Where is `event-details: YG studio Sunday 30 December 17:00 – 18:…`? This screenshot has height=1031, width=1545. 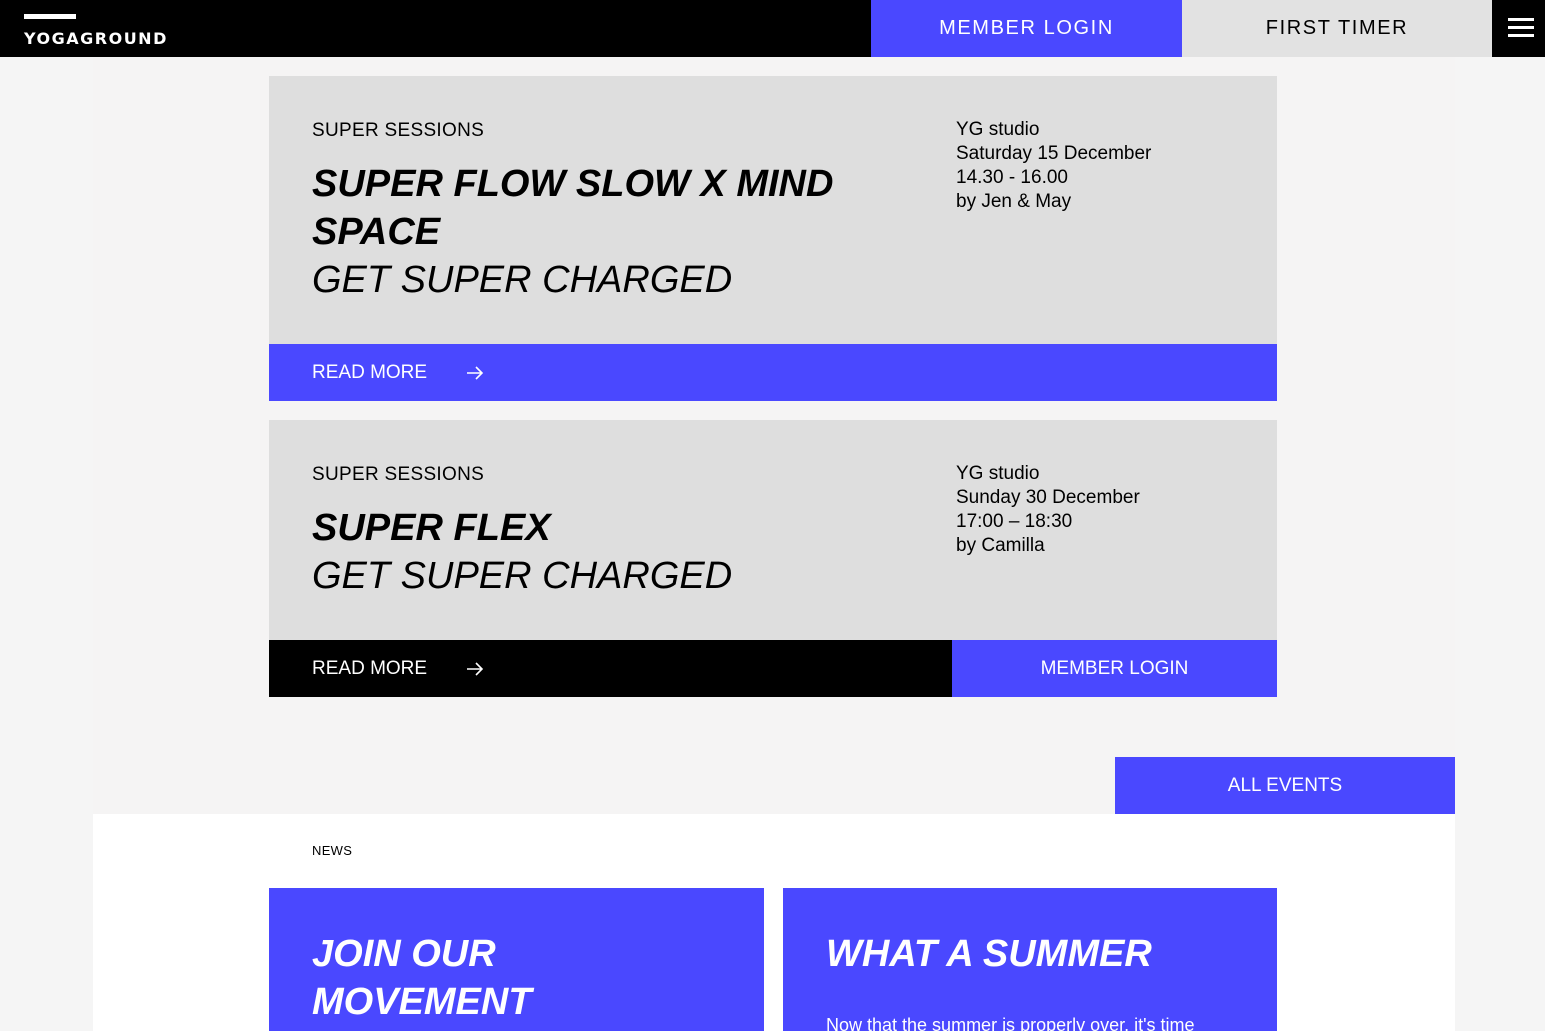 event-details: YG studio Sunday 30 December 17:00 – 18:… is located at coordinates (1048, 510).